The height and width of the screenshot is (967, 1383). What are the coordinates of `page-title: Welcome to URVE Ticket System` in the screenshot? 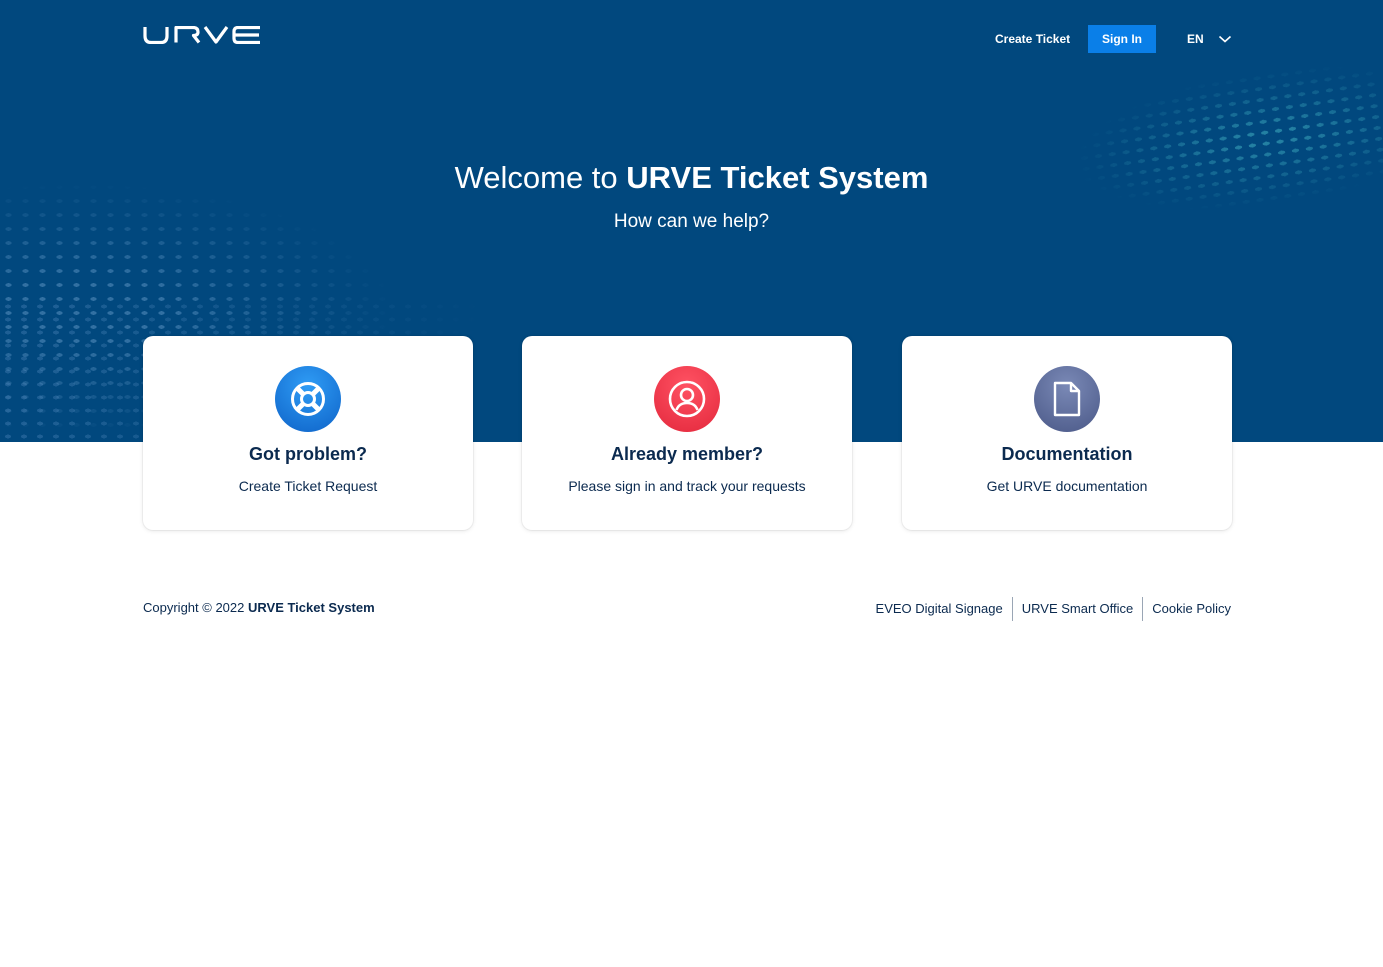 It's located at (691, 178).